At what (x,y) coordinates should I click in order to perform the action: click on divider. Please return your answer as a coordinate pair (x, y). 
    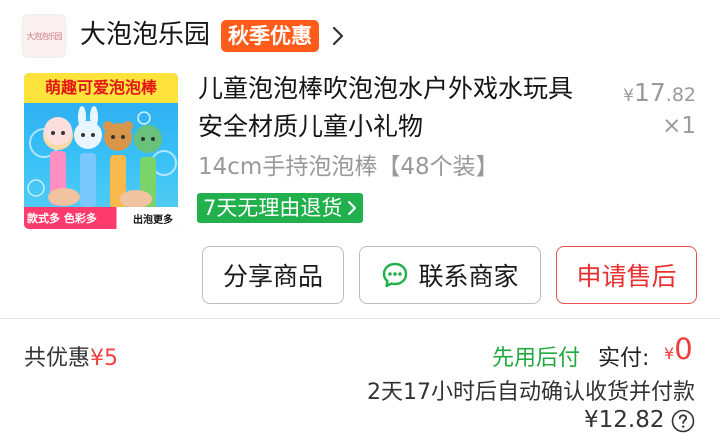
    Looking at the image, I should click on (360, 318).